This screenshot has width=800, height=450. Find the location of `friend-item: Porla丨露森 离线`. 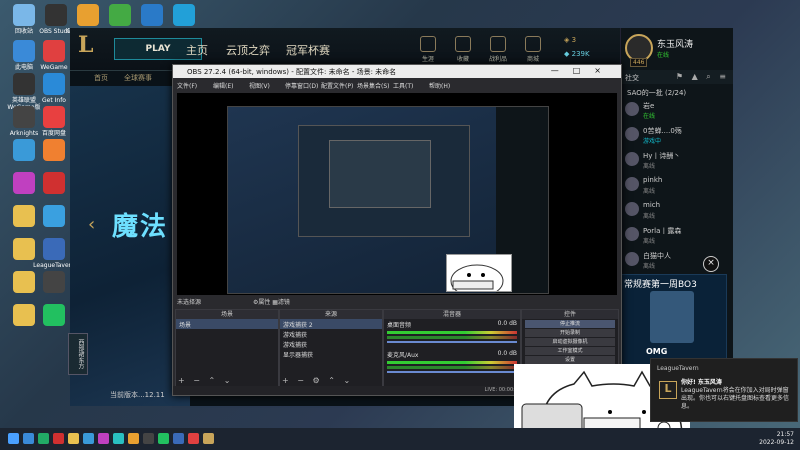

friend-item: Porla丨露森 离线 is located at coordinates (679, 236).